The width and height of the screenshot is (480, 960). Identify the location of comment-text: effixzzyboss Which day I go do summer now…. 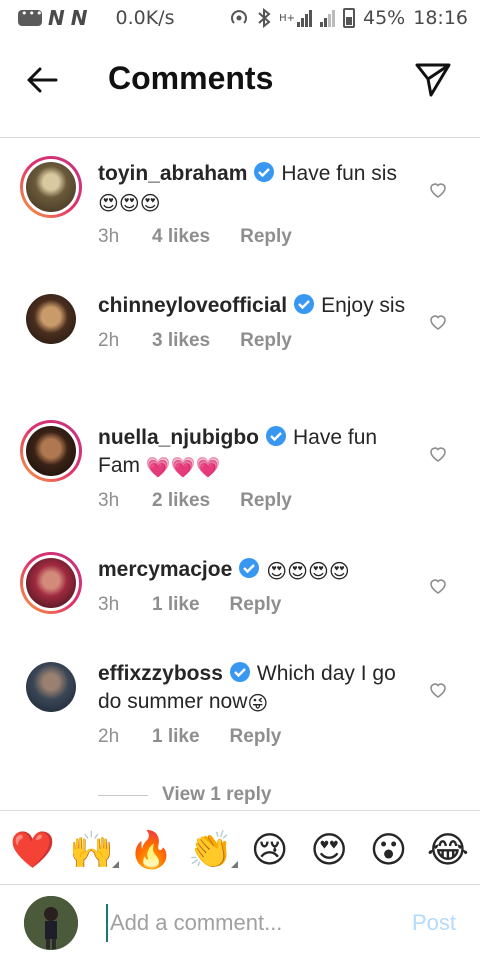
(254, 683).